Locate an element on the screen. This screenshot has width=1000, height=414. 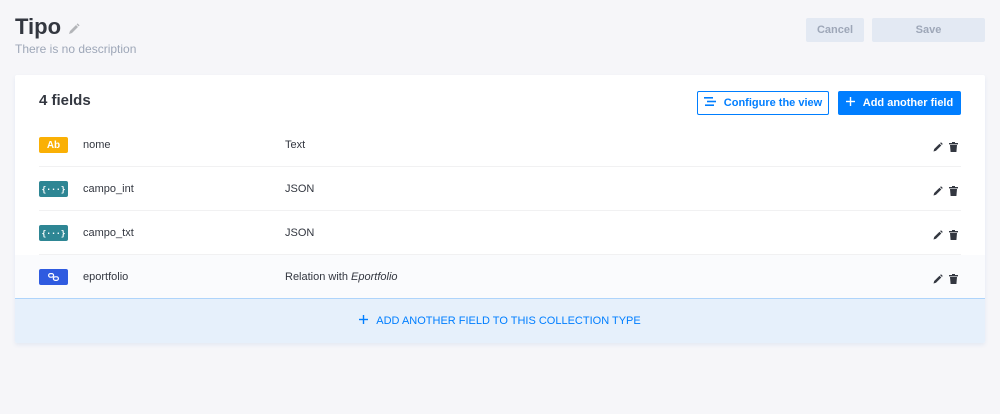
field-row: eportfolio Relation with Eportfolio is located at coordinates (500, 277).